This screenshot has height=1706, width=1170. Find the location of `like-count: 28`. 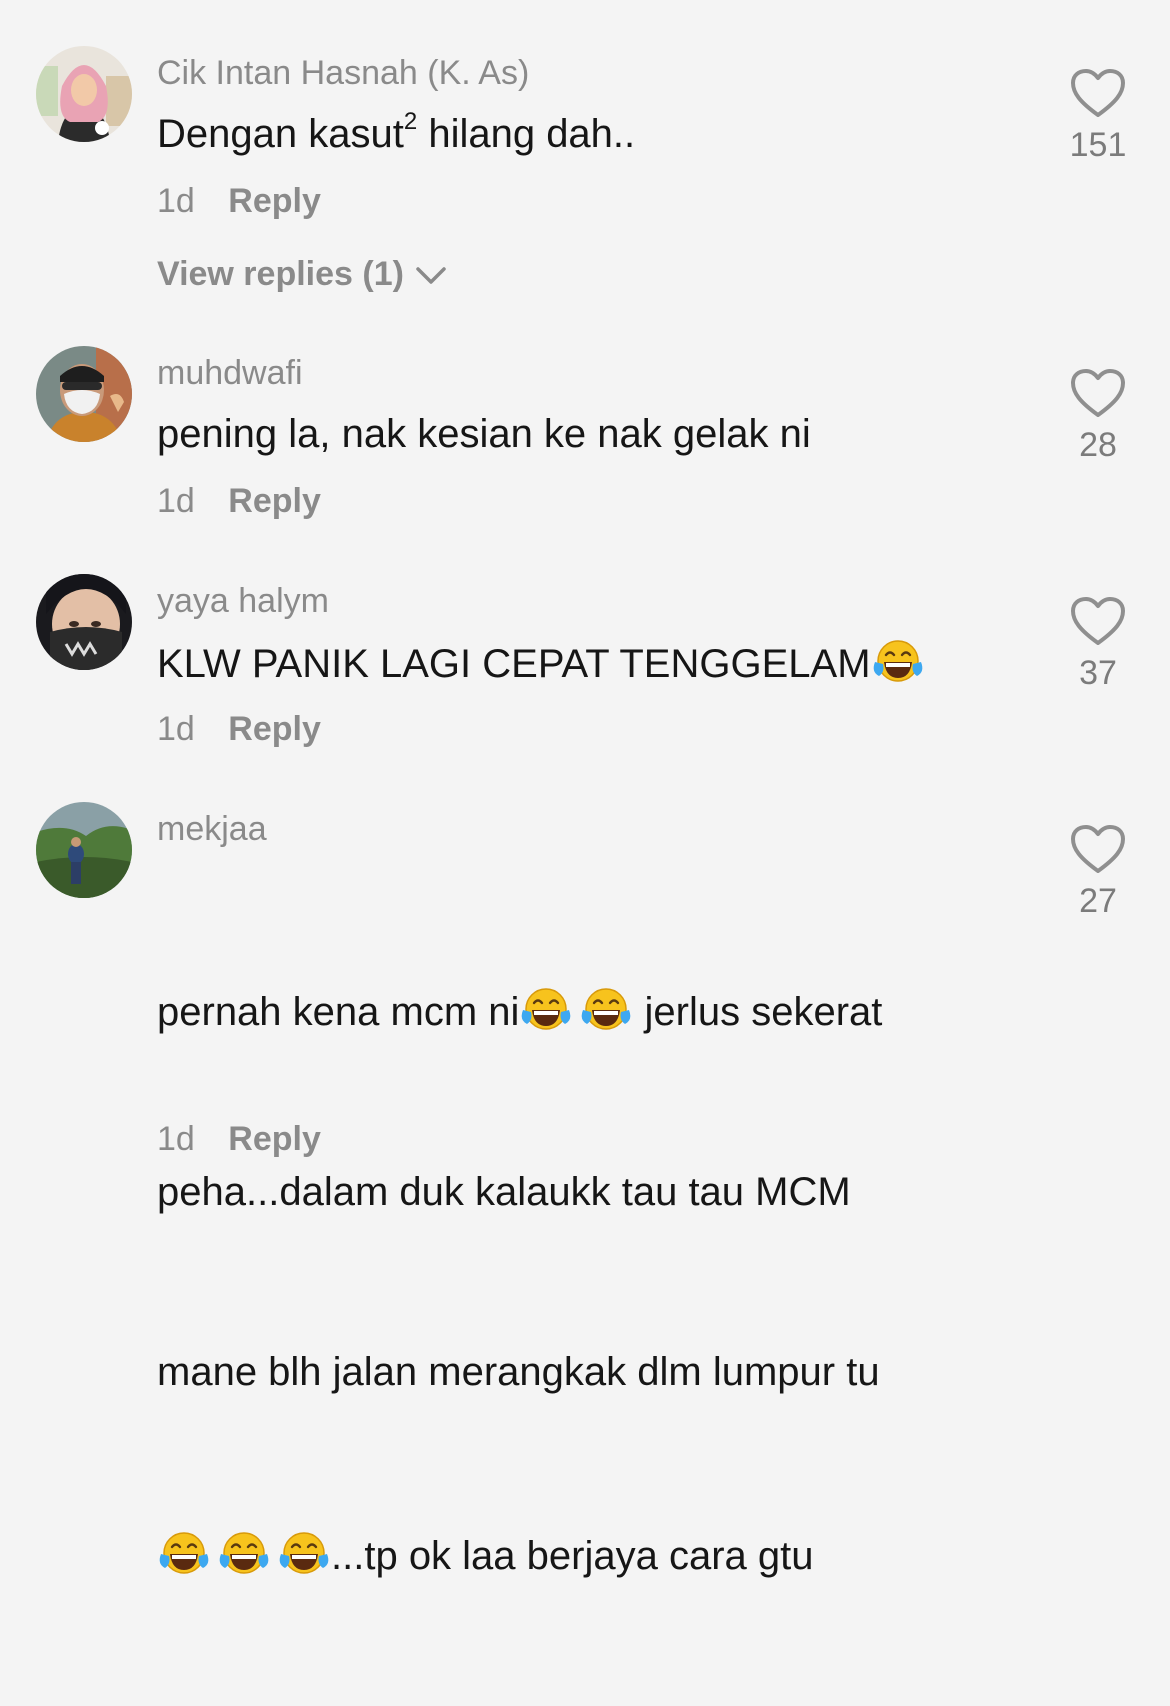

like-count: 28 is located at coordinates (1098, 445).